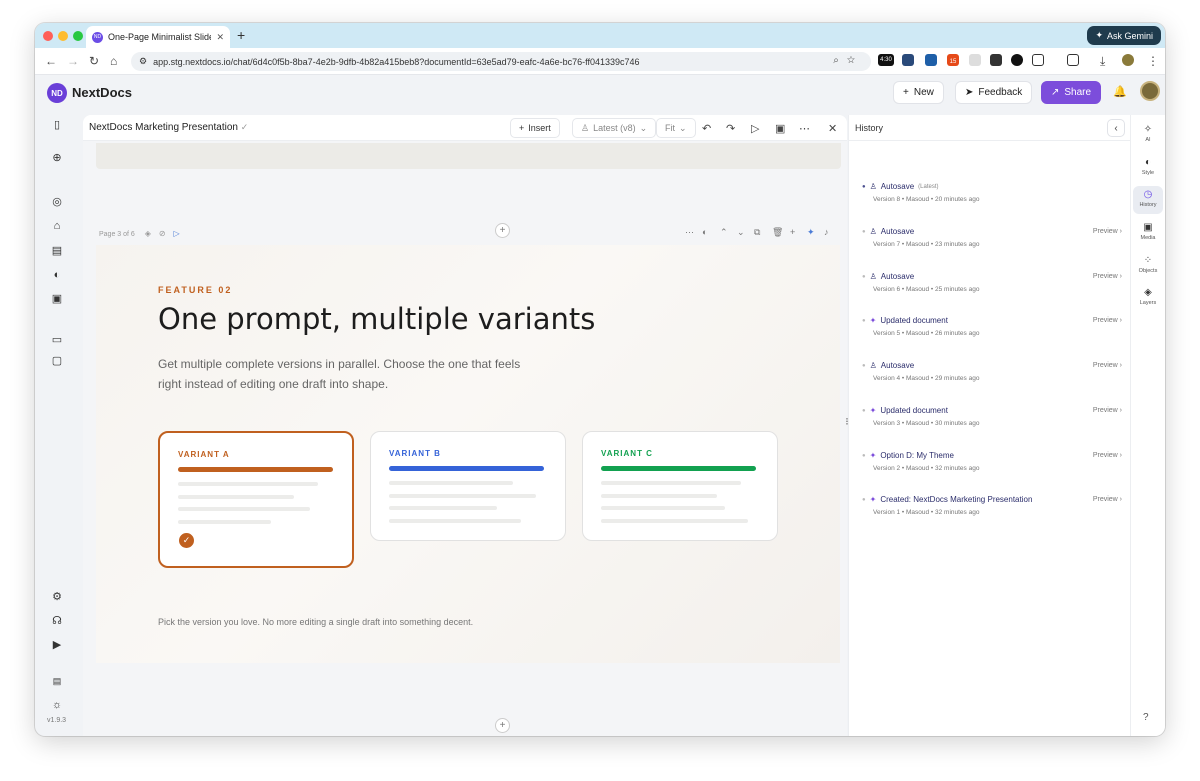 This screenshot has width=1200, height=781. I want to click on undo-icon: ↶, so click(706, 128).